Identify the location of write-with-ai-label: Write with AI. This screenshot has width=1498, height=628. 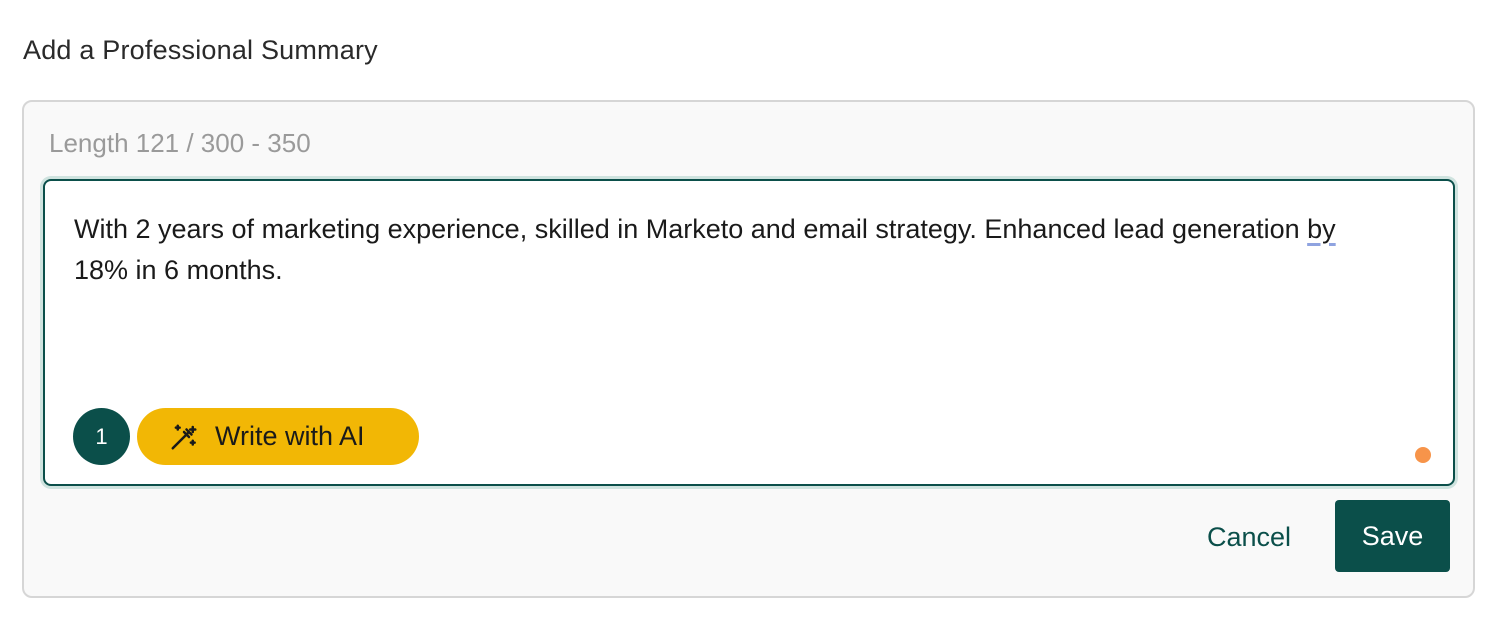
(290, 436).